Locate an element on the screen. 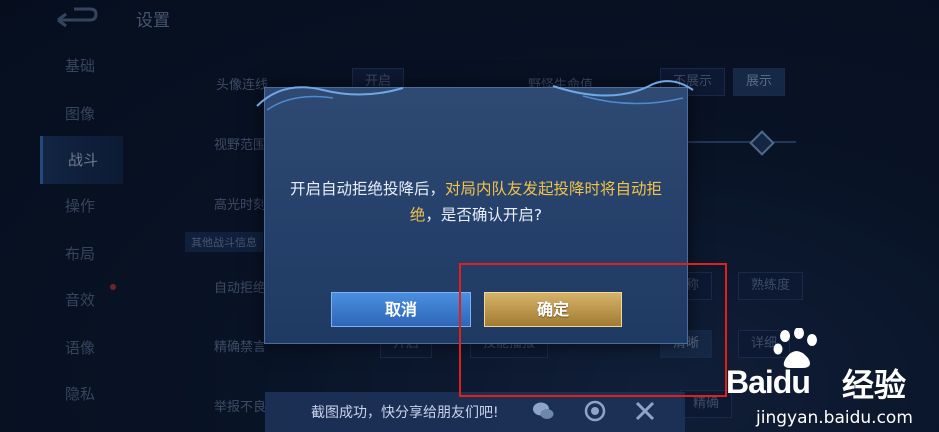 The image size is (939, 432). watermark-cn: 经验 is located at coordinates (874, 385).